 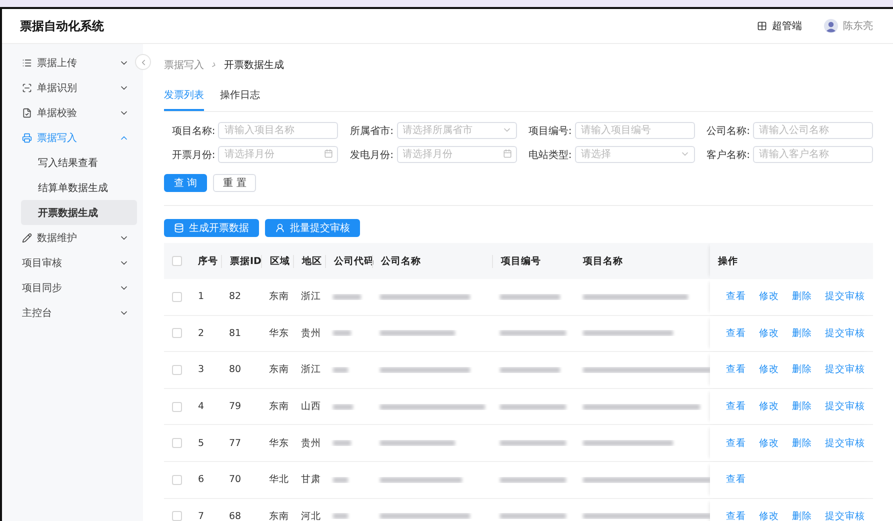 I want to click on table-cell-text: 80, so click(x=235, y=370).